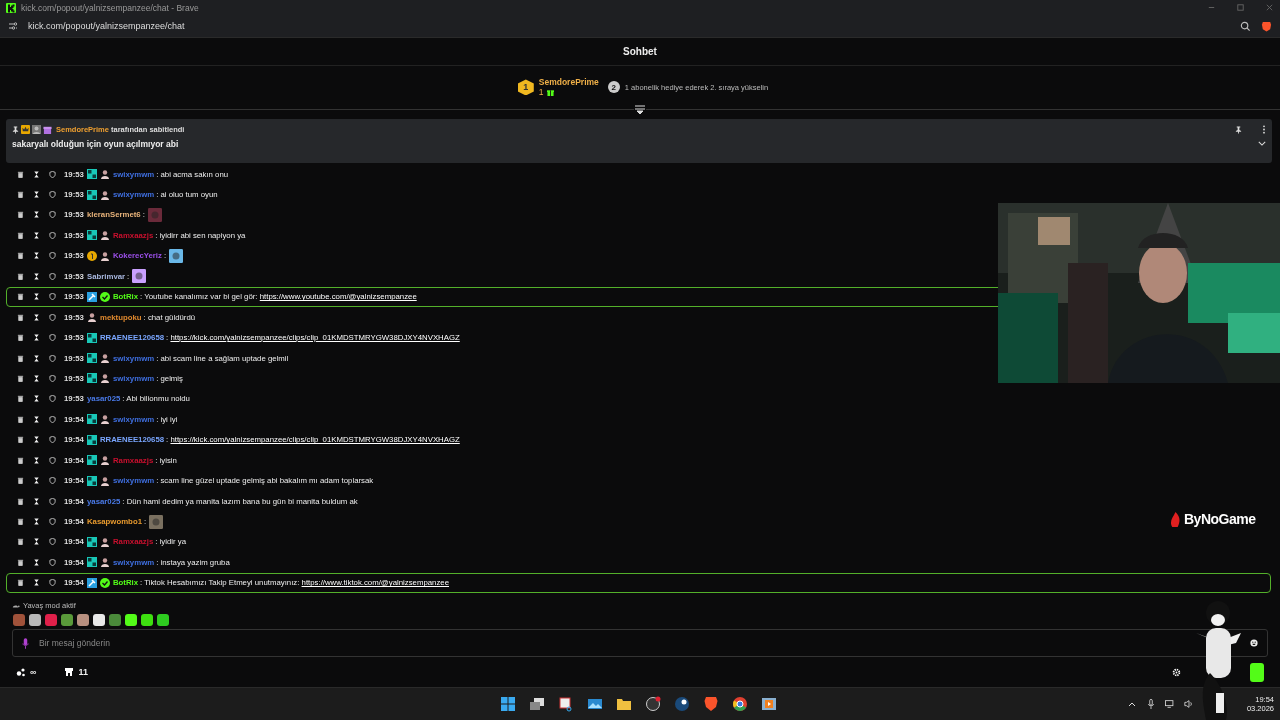 Image resolution: width=1280 pixels, height=720 pixels. Describe the element at coordinates (568, 82) in the screenshot. I see `gifter-name: SemdorePrime` at that location.